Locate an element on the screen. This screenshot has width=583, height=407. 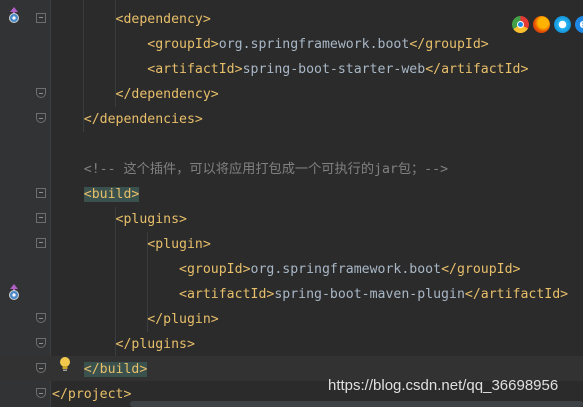
lightbulb-icon is located at coordinates (65, 364).